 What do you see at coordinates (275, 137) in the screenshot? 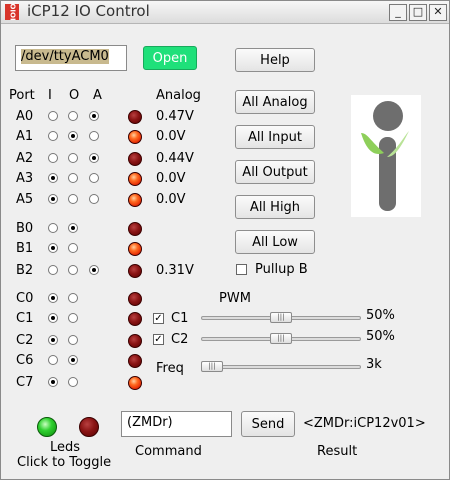
I see `all-input-button: All Input` at bounding box center [275, 137].